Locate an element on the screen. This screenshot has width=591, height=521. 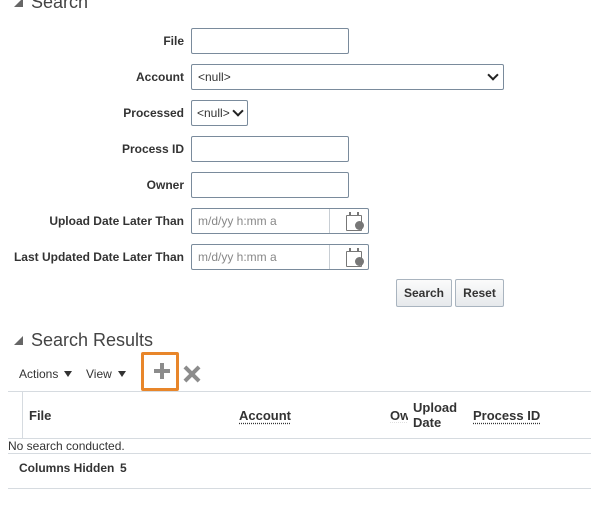
actions-menu-label: Actions is located at coordinates (39, 374).